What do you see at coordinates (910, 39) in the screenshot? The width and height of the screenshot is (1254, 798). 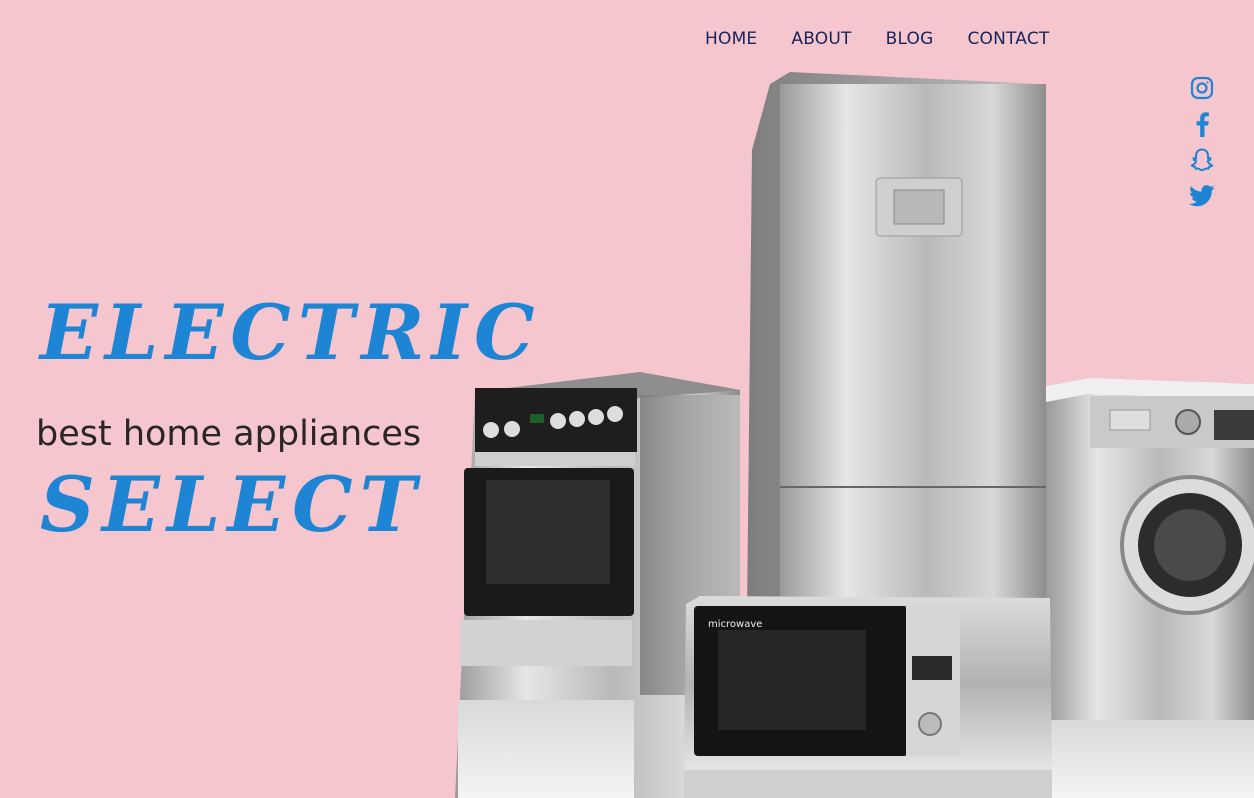 I see `nav-blog-link: BLOG` at bounding box center [910, 39].